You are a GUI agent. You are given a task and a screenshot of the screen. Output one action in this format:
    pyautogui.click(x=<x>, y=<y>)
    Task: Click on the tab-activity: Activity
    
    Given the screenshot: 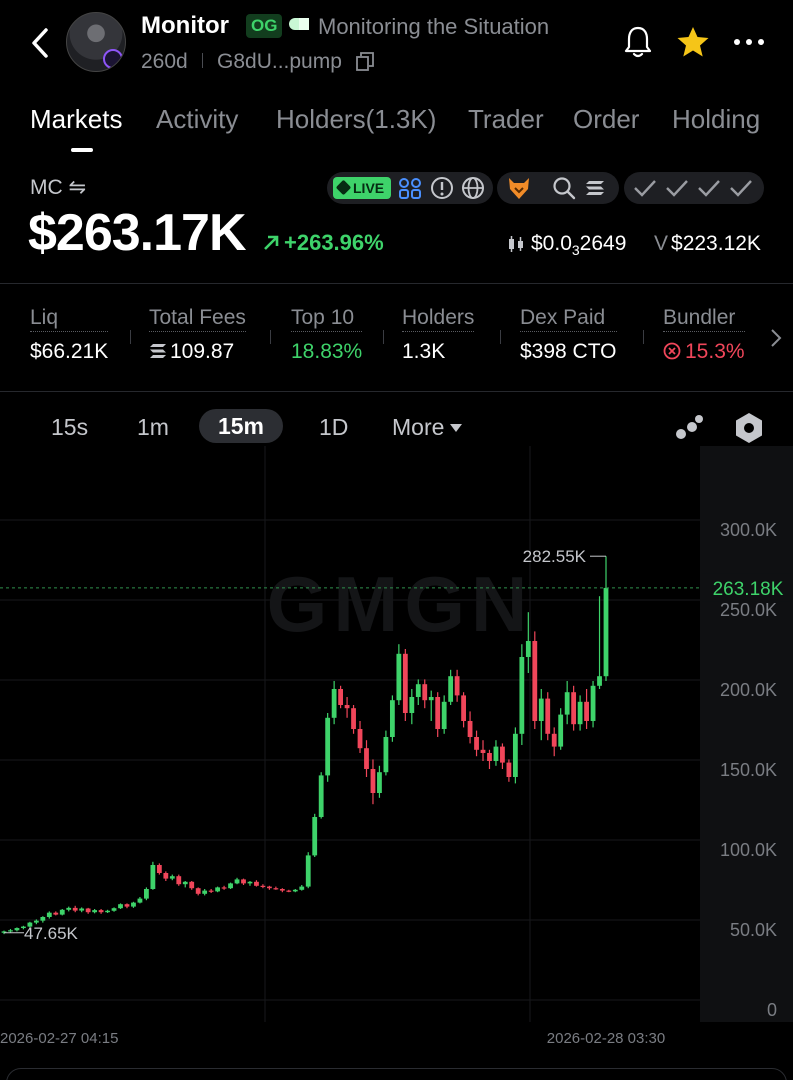 What is the action you would take?
    pyautogui.click(x=197, y=119)
    